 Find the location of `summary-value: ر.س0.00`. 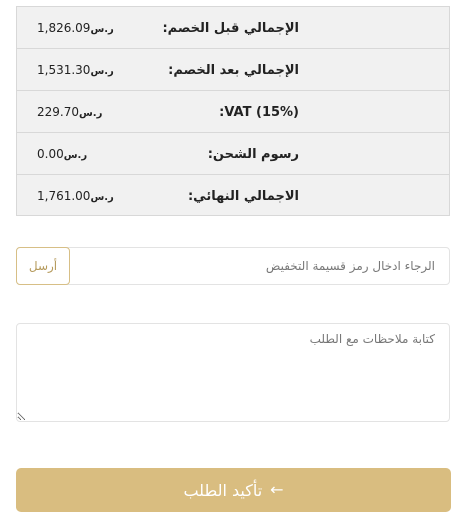

summary-value: ر.س0.00 is located at coordinates (65, 154).